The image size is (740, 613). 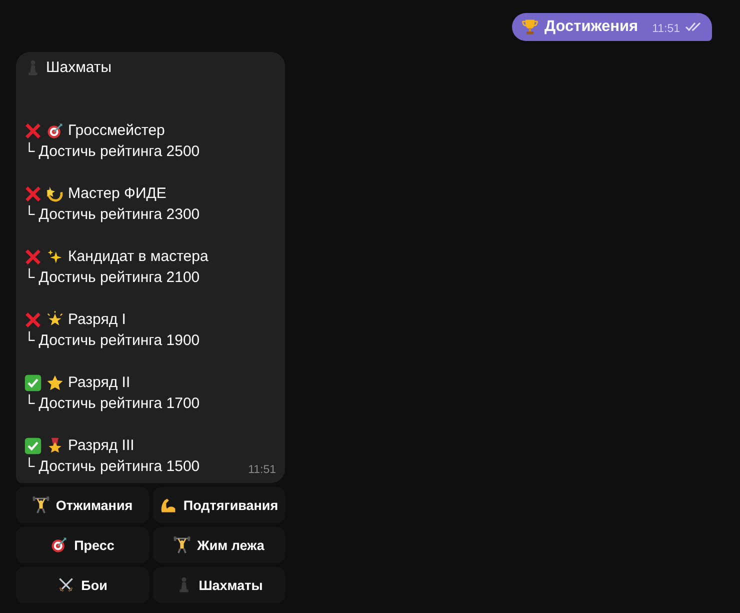 I want to click on flexed-arm-icon, so click(x=168, y=505).